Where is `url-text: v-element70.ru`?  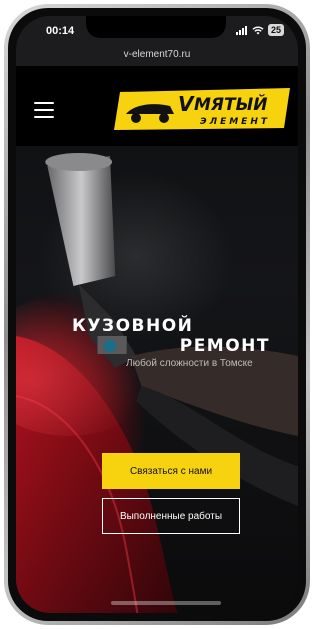 url-text: v-element70.ru is located at coordinates (157, 54).